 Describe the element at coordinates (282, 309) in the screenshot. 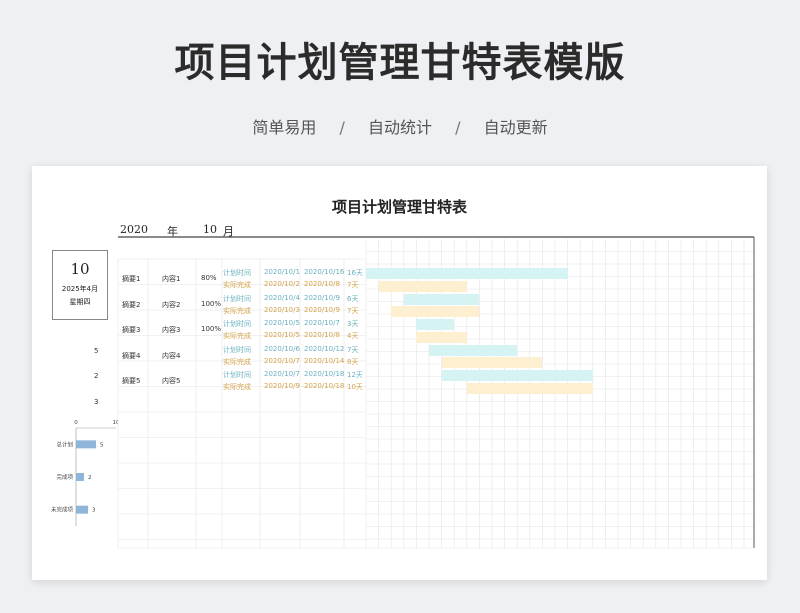

I see `actual-start-date: 2020/10/3` at that location.